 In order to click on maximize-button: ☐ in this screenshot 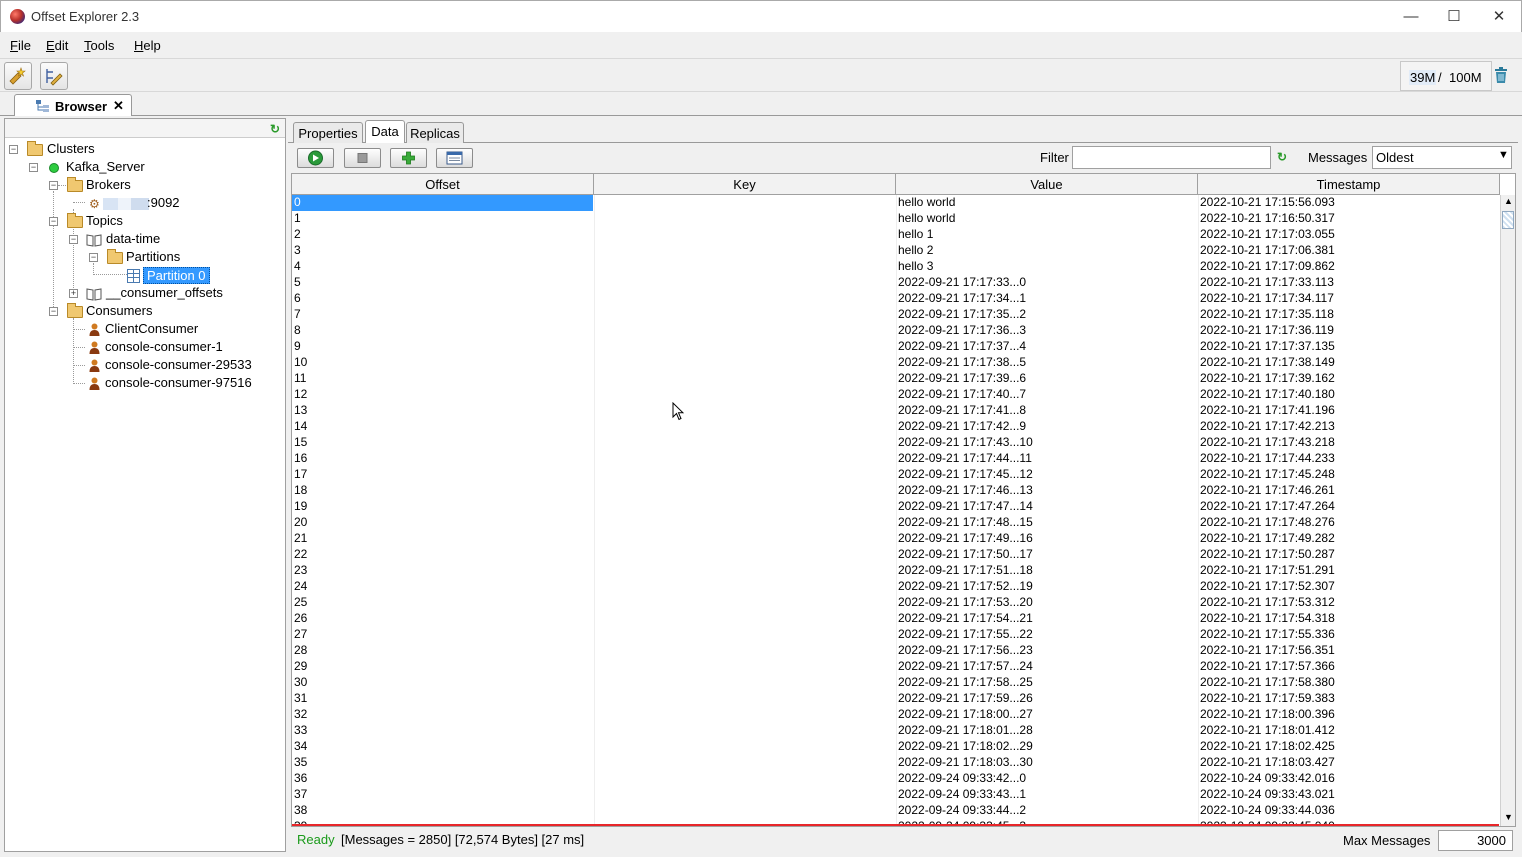, I will do `click(1454, 16)`.